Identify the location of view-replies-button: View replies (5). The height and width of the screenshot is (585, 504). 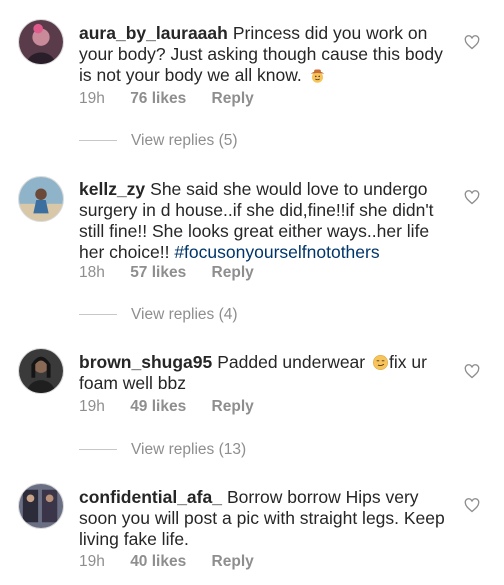
(158, 141).